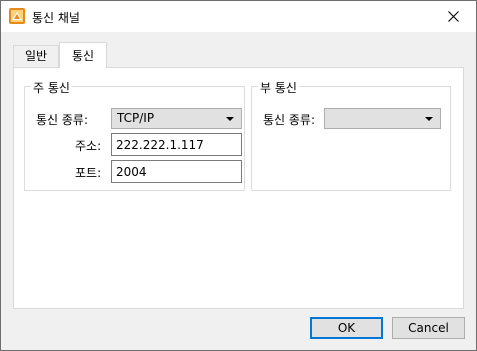 The image size is (477, 351). Describe the element at coordinates (176, 118) in the screenshot. I see `primary-type-select: TCP/IP` at that location.